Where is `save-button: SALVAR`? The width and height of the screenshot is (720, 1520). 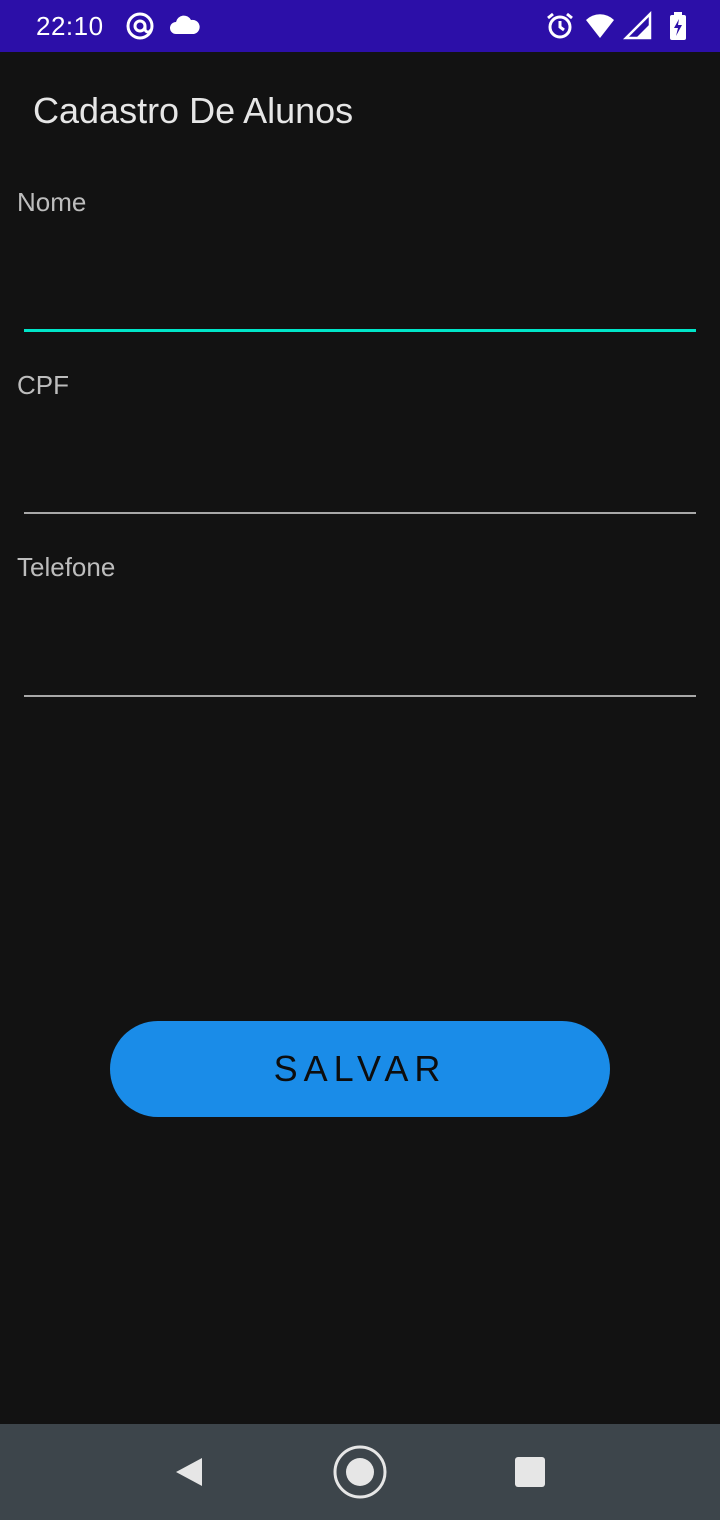
save-button: SALVAR is located at coordinates (360, 1069).